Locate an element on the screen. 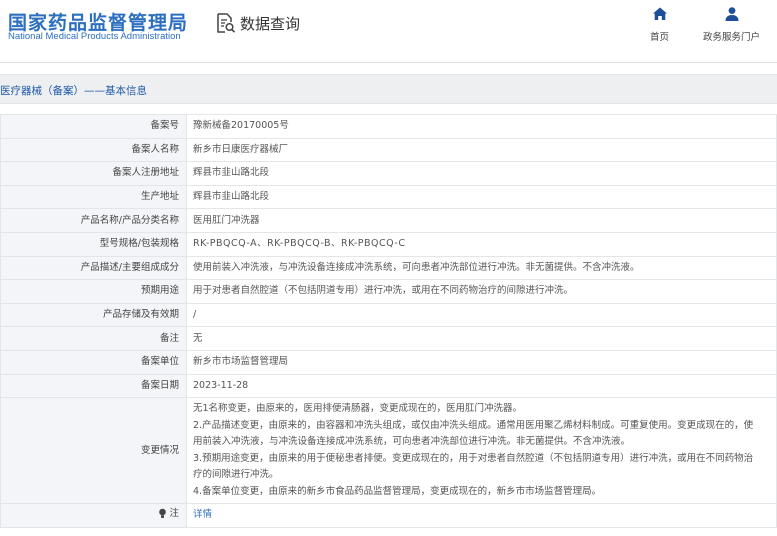  field-value: 新乡市市场监督管理局 is located at coordinates (481, 362).